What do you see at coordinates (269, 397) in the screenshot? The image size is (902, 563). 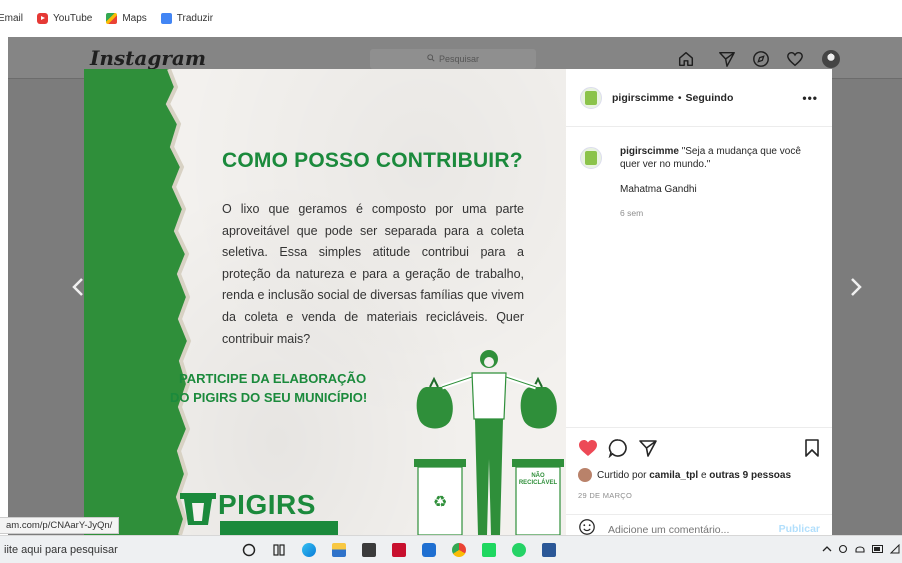 I see `post-cta-line2: DO PIGIRS DO SEU MUNICÍPIO!` at bounding box center [269, 397].